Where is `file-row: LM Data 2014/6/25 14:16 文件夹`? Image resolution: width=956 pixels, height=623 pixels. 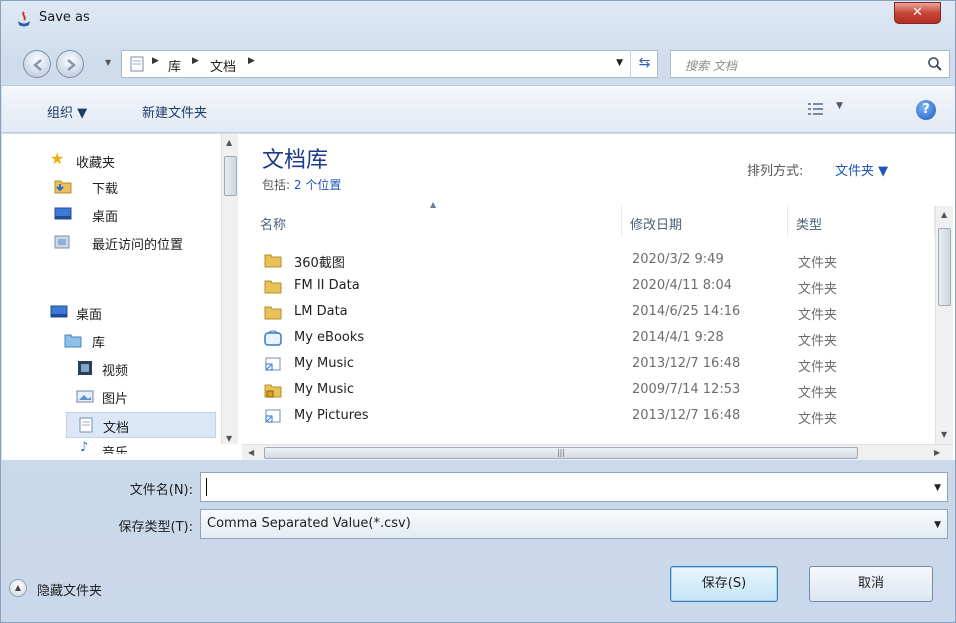
file-row: LM Data 2014/6/25 14:16 文件夹 is located at coordinates (593, 313).